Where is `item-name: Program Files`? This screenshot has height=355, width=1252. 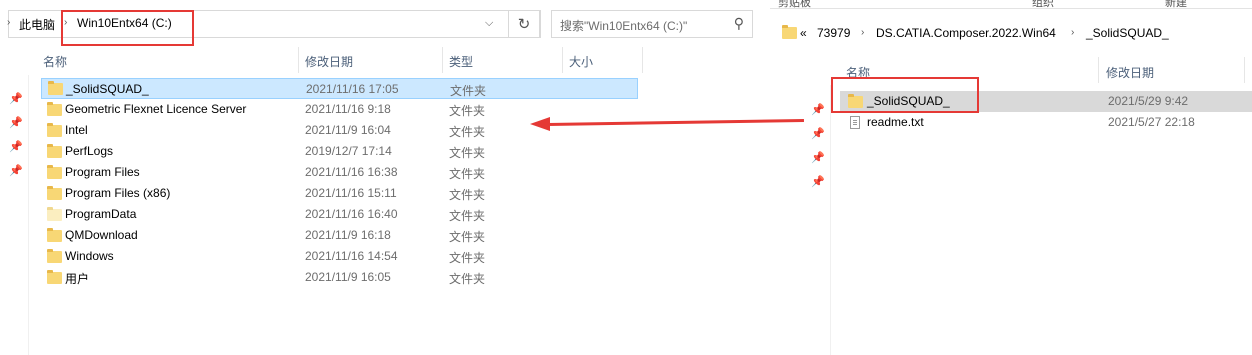 item-name: Program Files is located at coordinates (102, 172).